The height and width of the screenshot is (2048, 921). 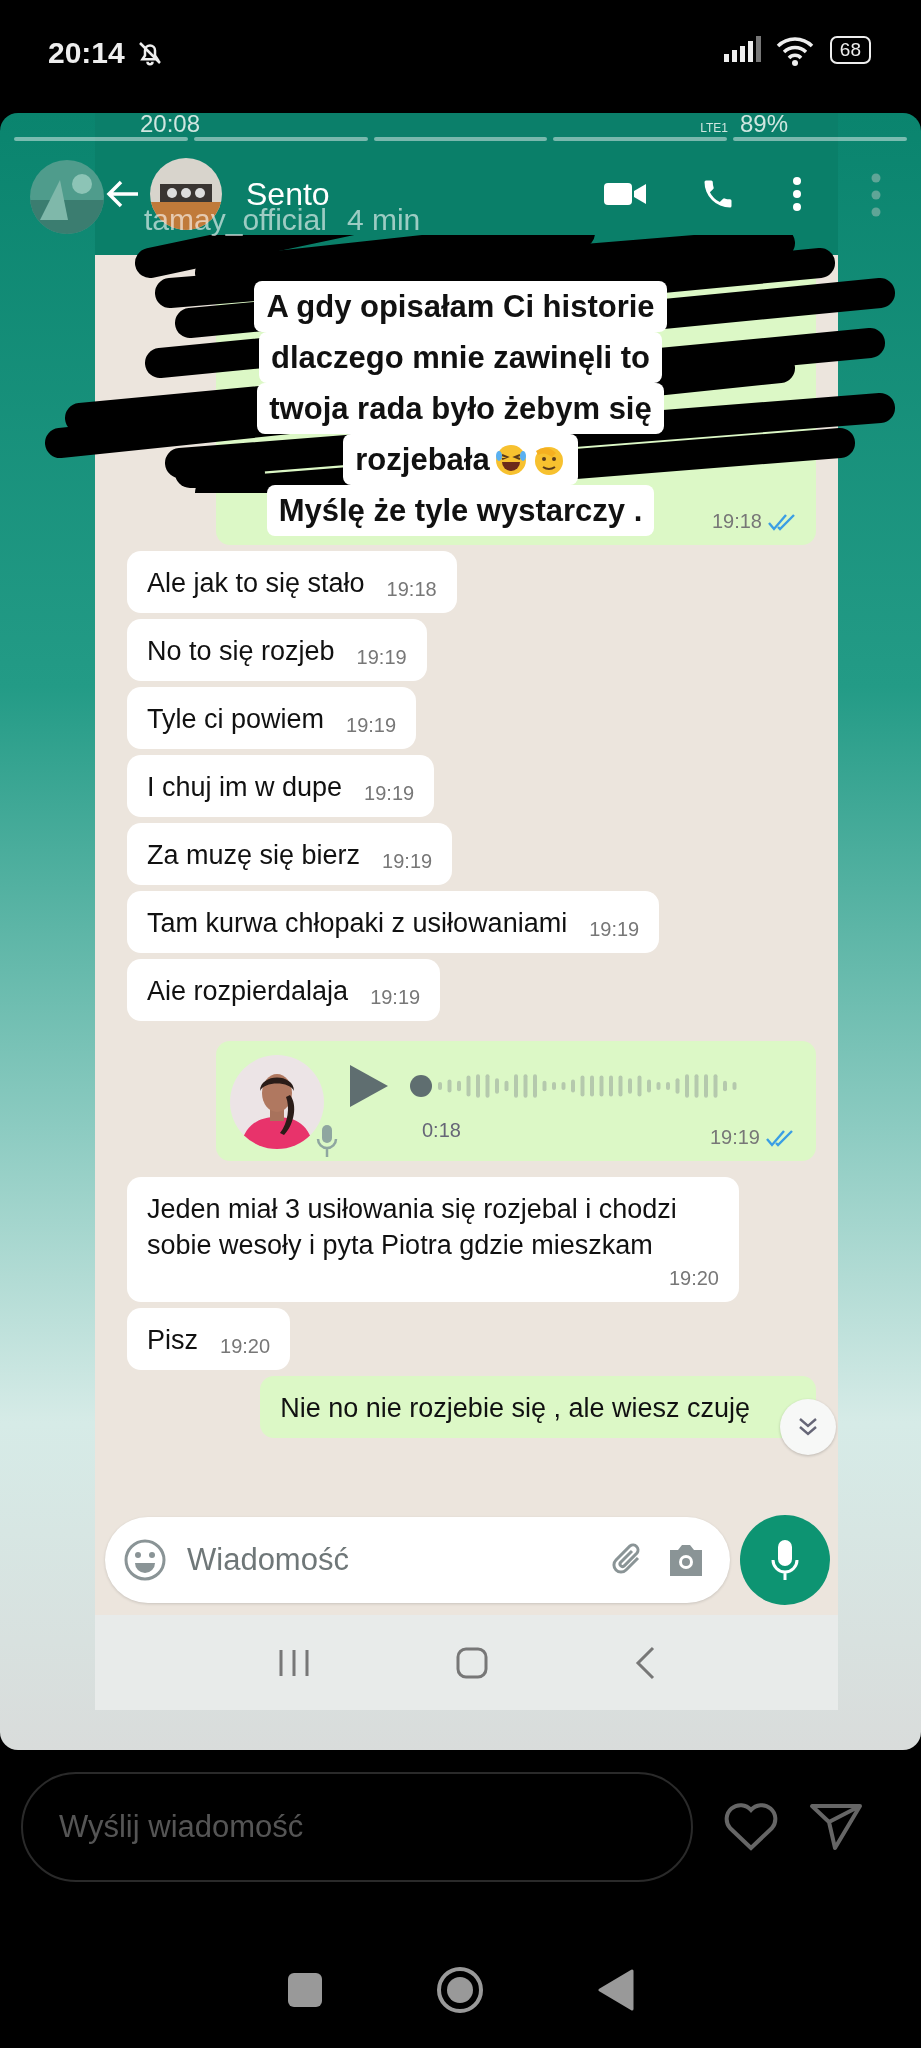 What do you see at coordinates (460, 307) in the screenshot?
I see `sticker-text: A gdy opisałam Ci historie` at bounding box center [460, 307].